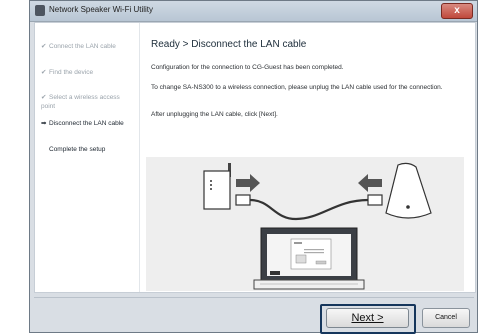 This screenshot has height=334, width=487. I want to click on step-select-access-point: ✔ Select a wireless access point, so click(84, 102).